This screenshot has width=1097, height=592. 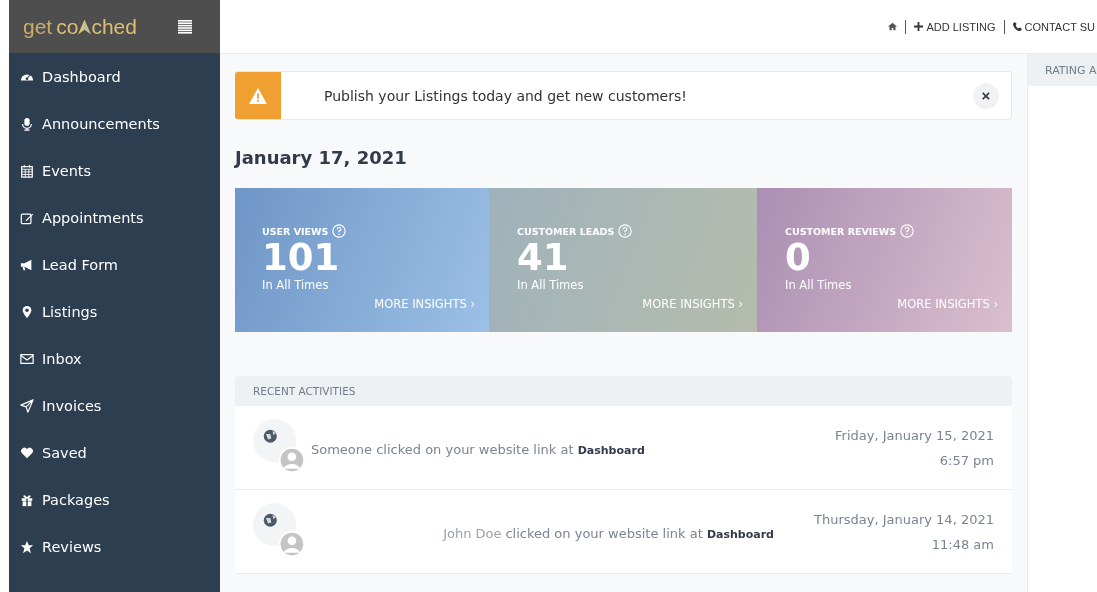 I want to click on date-heading: January 17, 2021, so click(x=321, y=157).